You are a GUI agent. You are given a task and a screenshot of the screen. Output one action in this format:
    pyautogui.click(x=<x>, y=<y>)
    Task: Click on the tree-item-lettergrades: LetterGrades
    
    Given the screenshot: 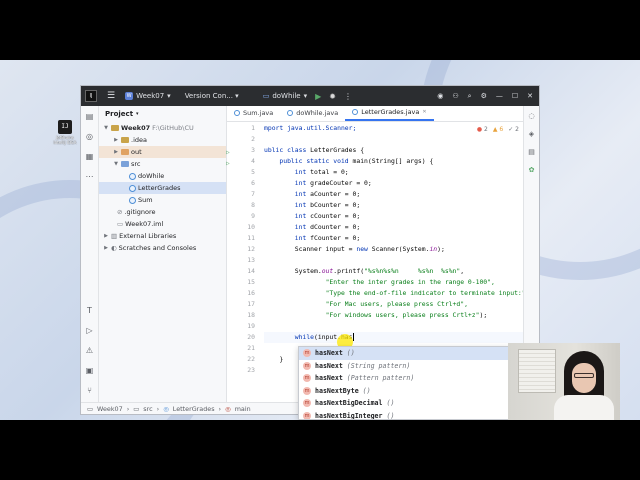 What is the action you would take?
    pyautogui.click(x=162, y=188)
    